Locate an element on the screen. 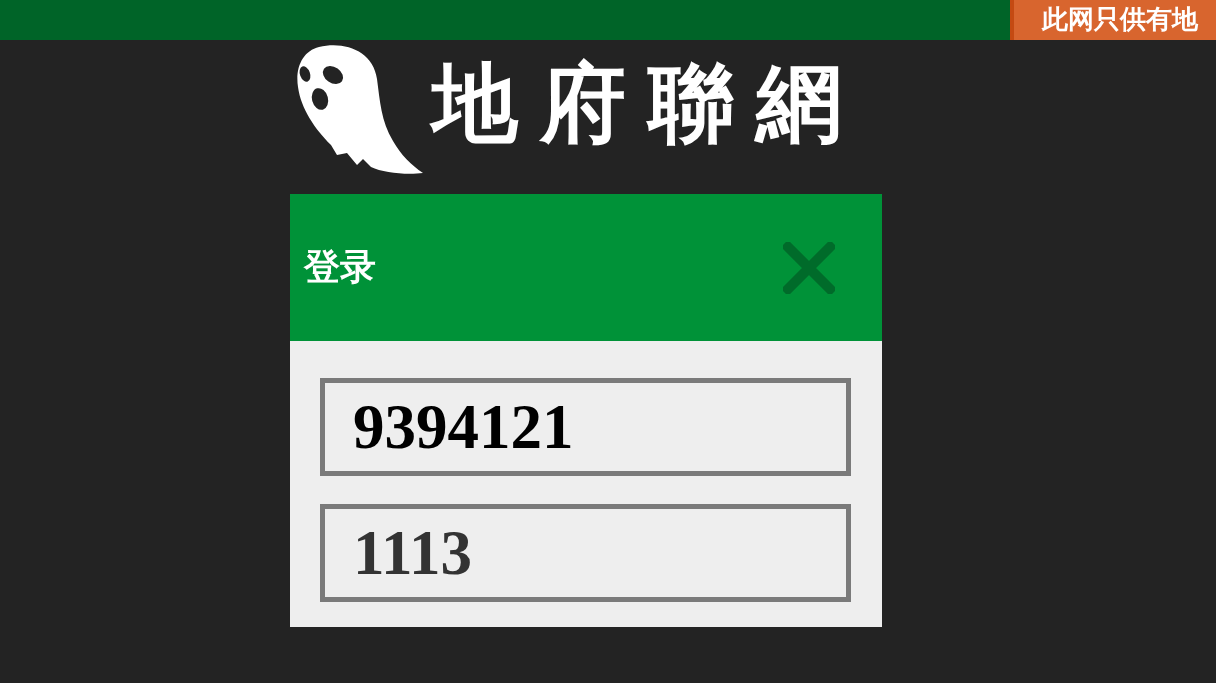 This screenshot has width=1216, height=683. input-field: 1113 is located at coordinates (585, 553).